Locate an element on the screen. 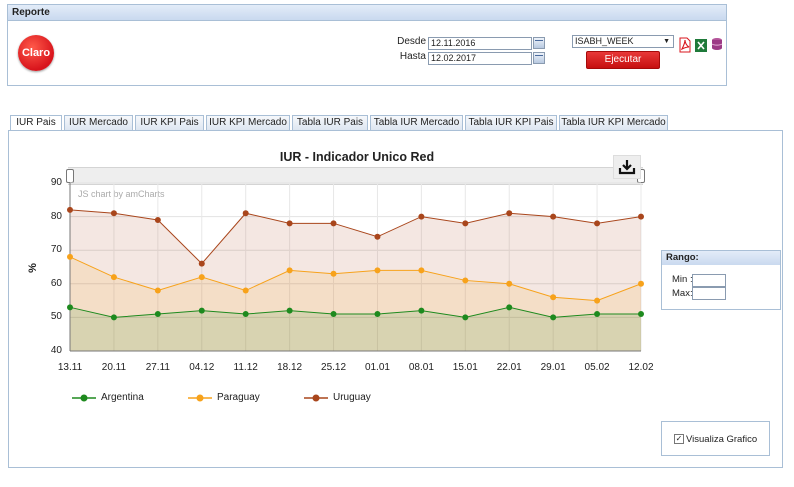 This screenshot has height=487, width=794. y-tick-label: 60 is located at coordinates (56, 283).